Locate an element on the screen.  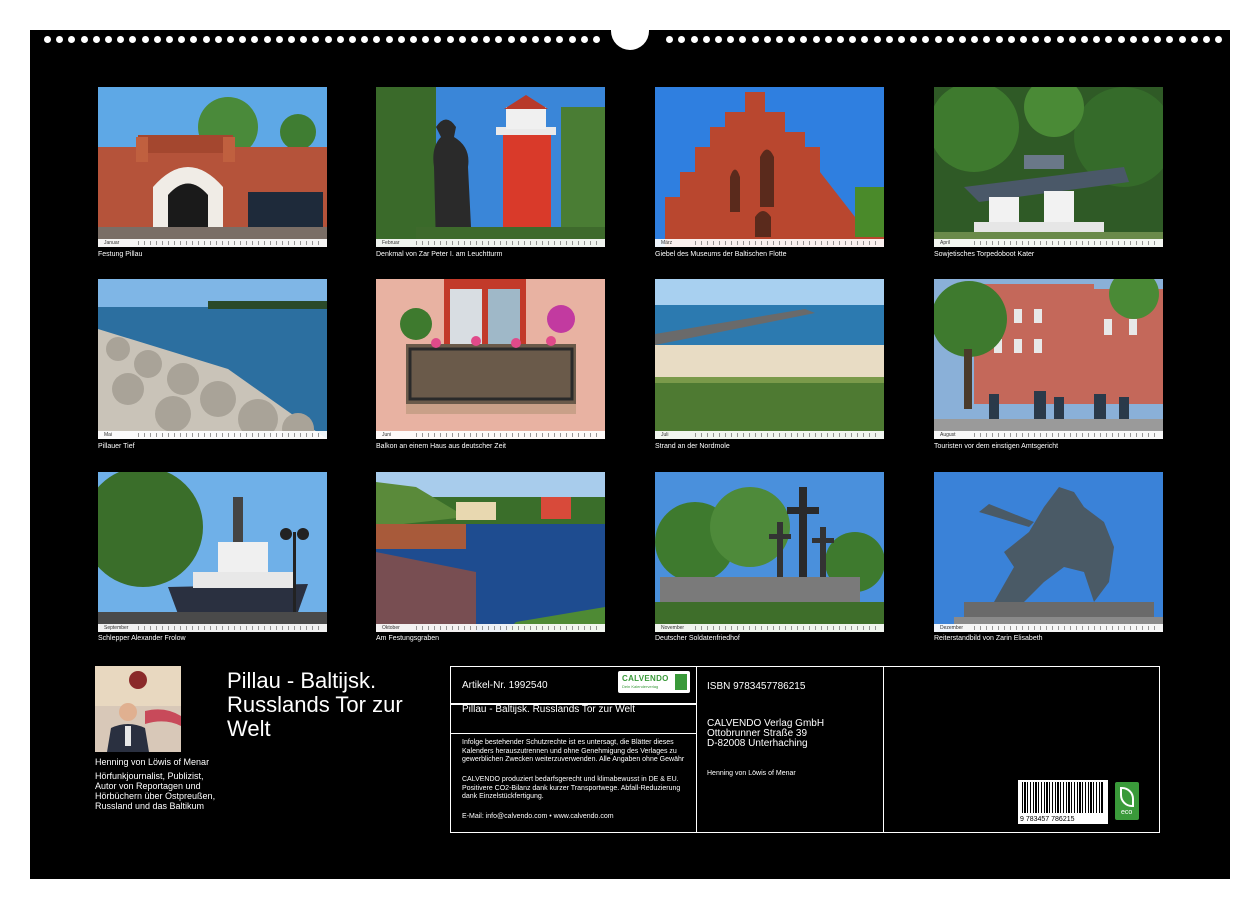
month-caption: Strand an der Nordmole is located at coordinates (692, 446).